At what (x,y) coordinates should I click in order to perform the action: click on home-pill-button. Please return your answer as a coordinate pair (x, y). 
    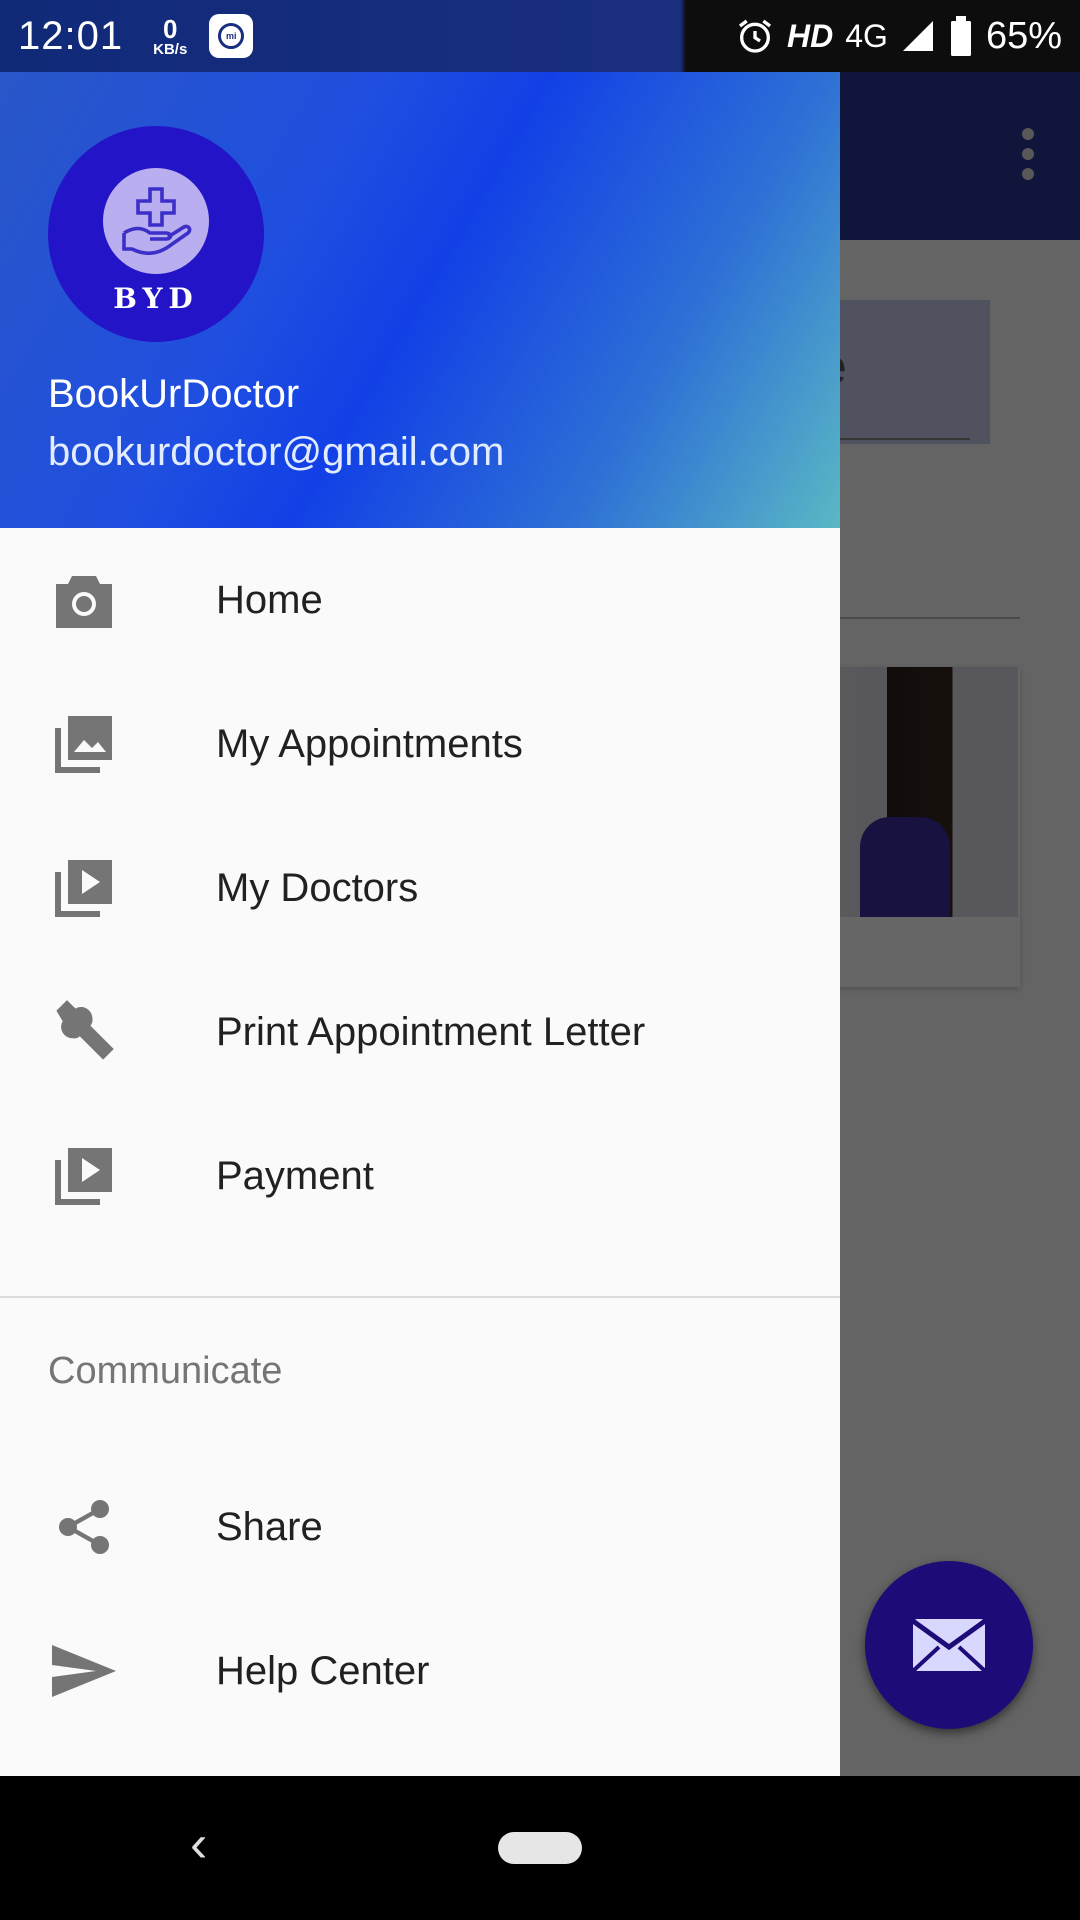
    Looking at the image, I should click on (540, 1848).